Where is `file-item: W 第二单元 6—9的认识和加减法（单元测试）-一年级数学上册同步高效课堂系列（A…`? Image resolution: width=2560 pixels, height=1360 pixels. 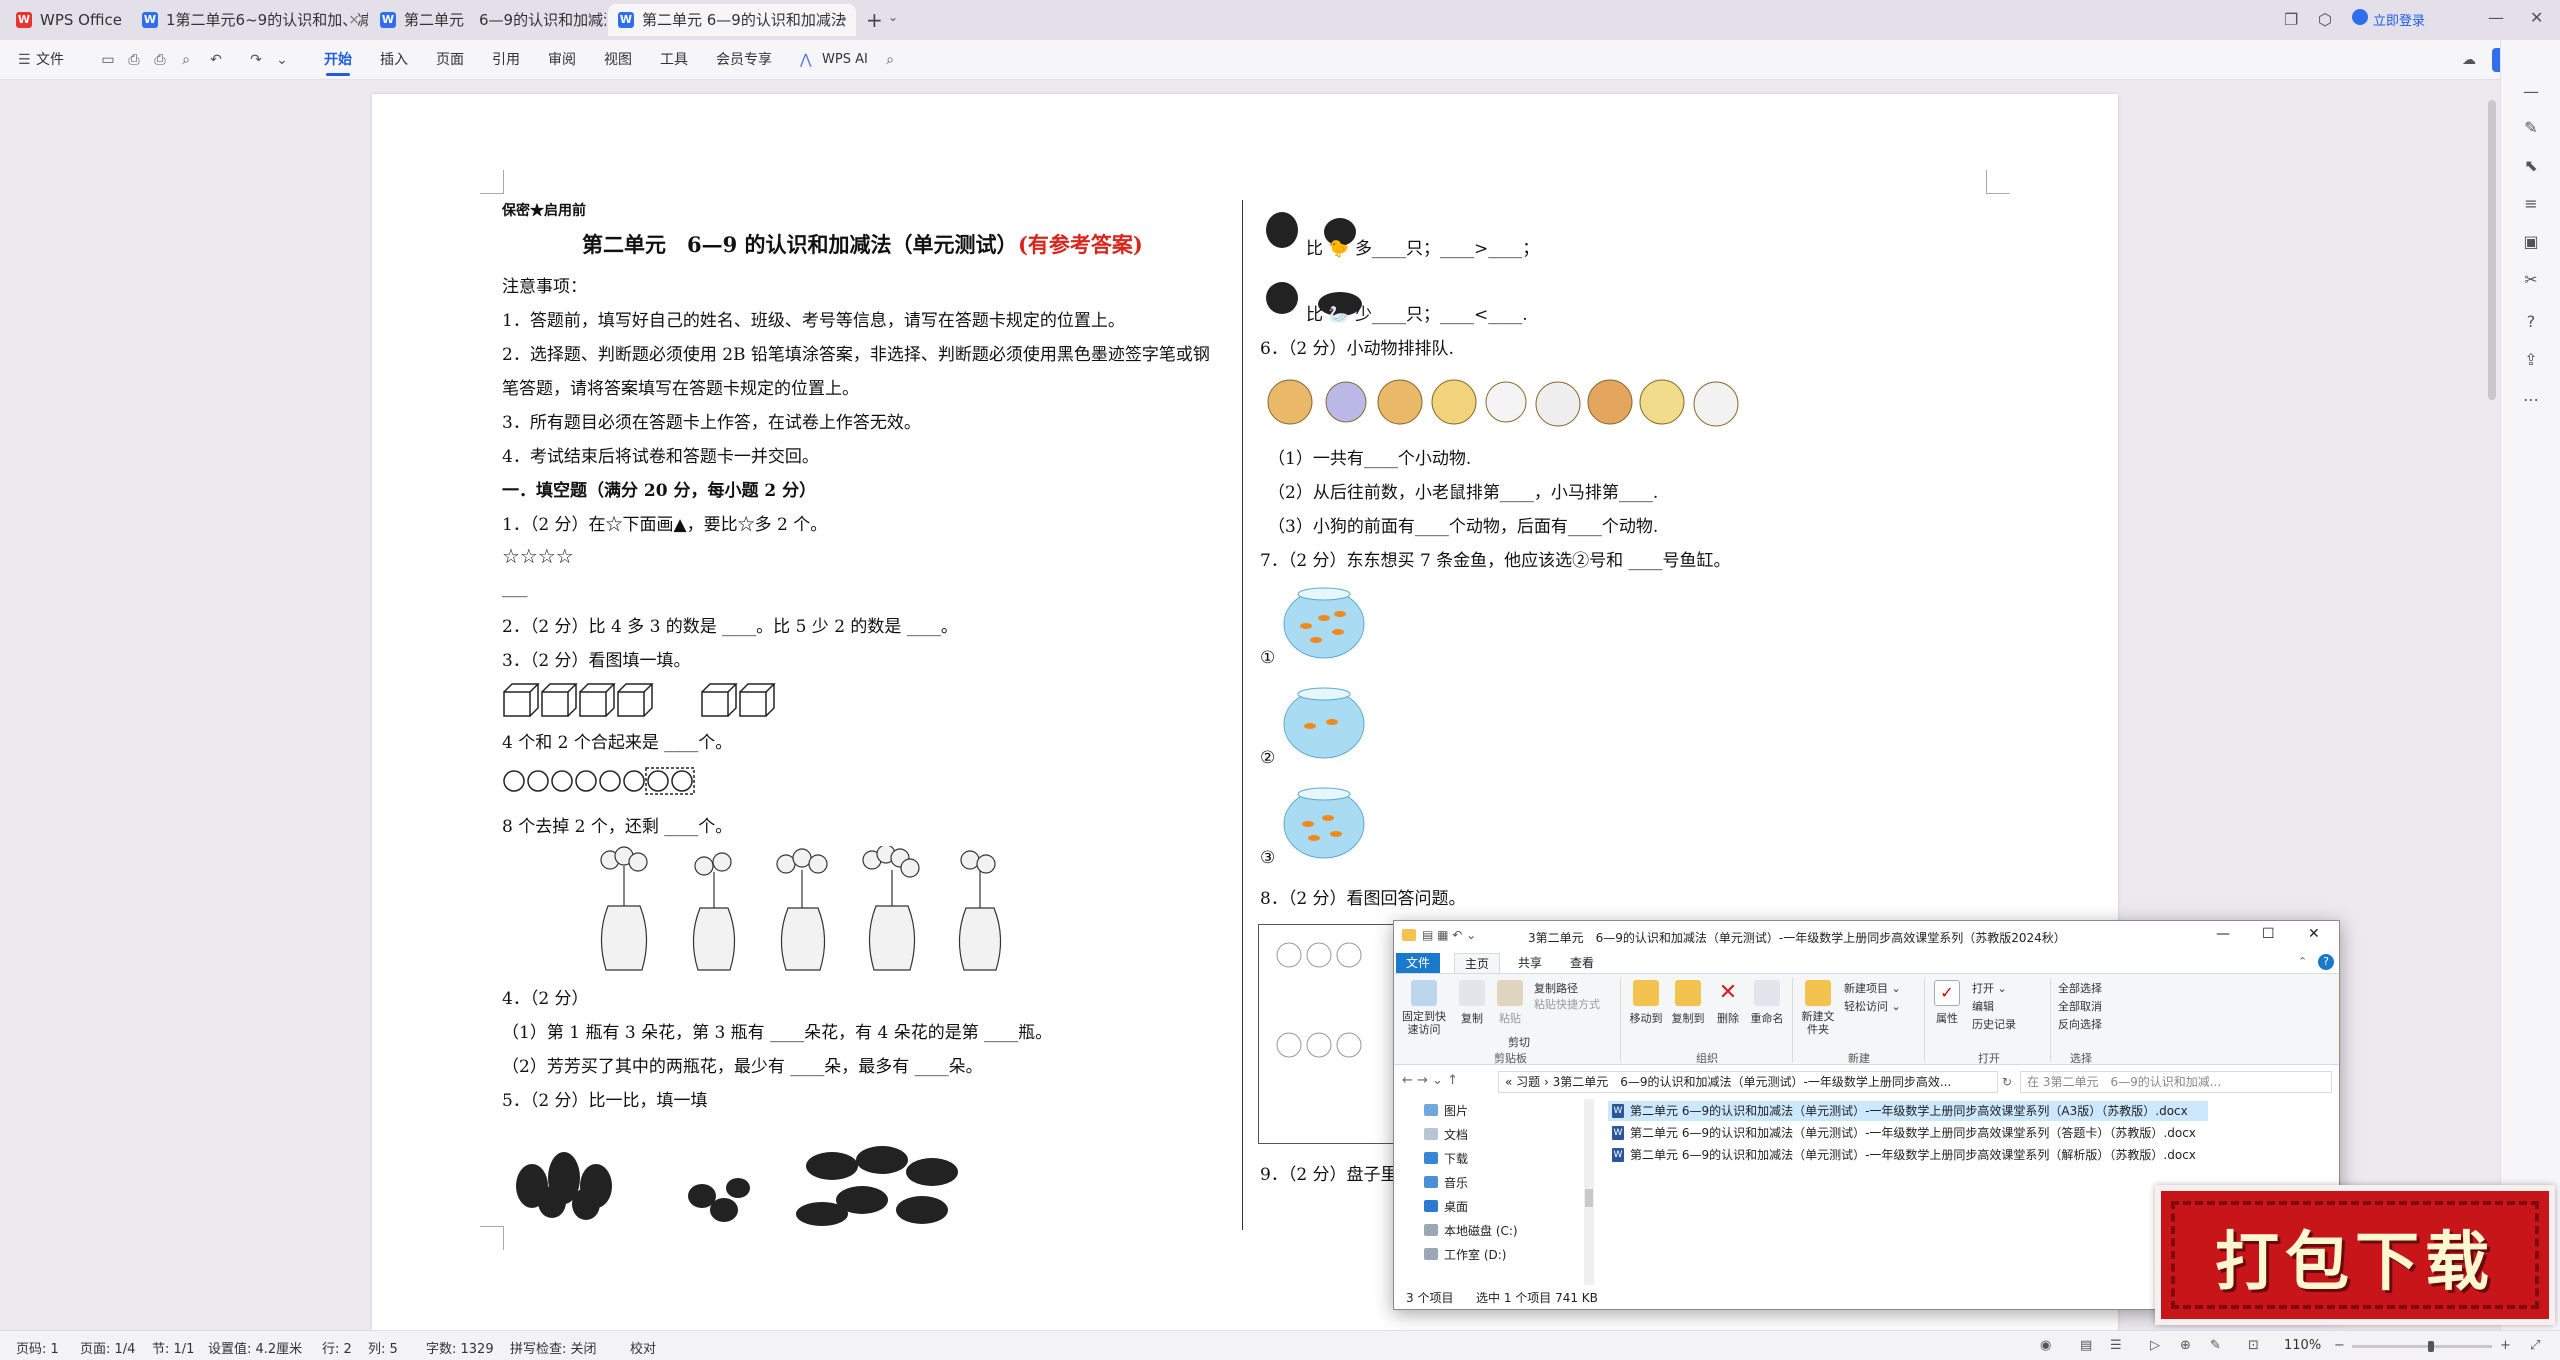
file-item: W 第二单元 6—9的认识和加减法（单元测试）-一年级数学上册同步高效课堂系列（A… is located at coordinates (1908, 1111).